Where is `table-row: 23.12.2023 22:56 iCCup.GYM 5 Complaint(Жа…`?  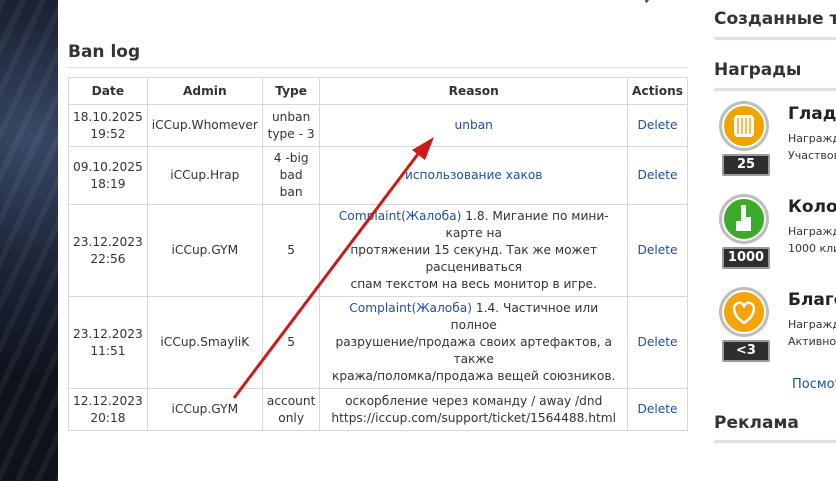
table-row: 23.12.2023 22:56 iCCup.GYM 5 Complaint(Жа… is located at coordinates (378, 250).